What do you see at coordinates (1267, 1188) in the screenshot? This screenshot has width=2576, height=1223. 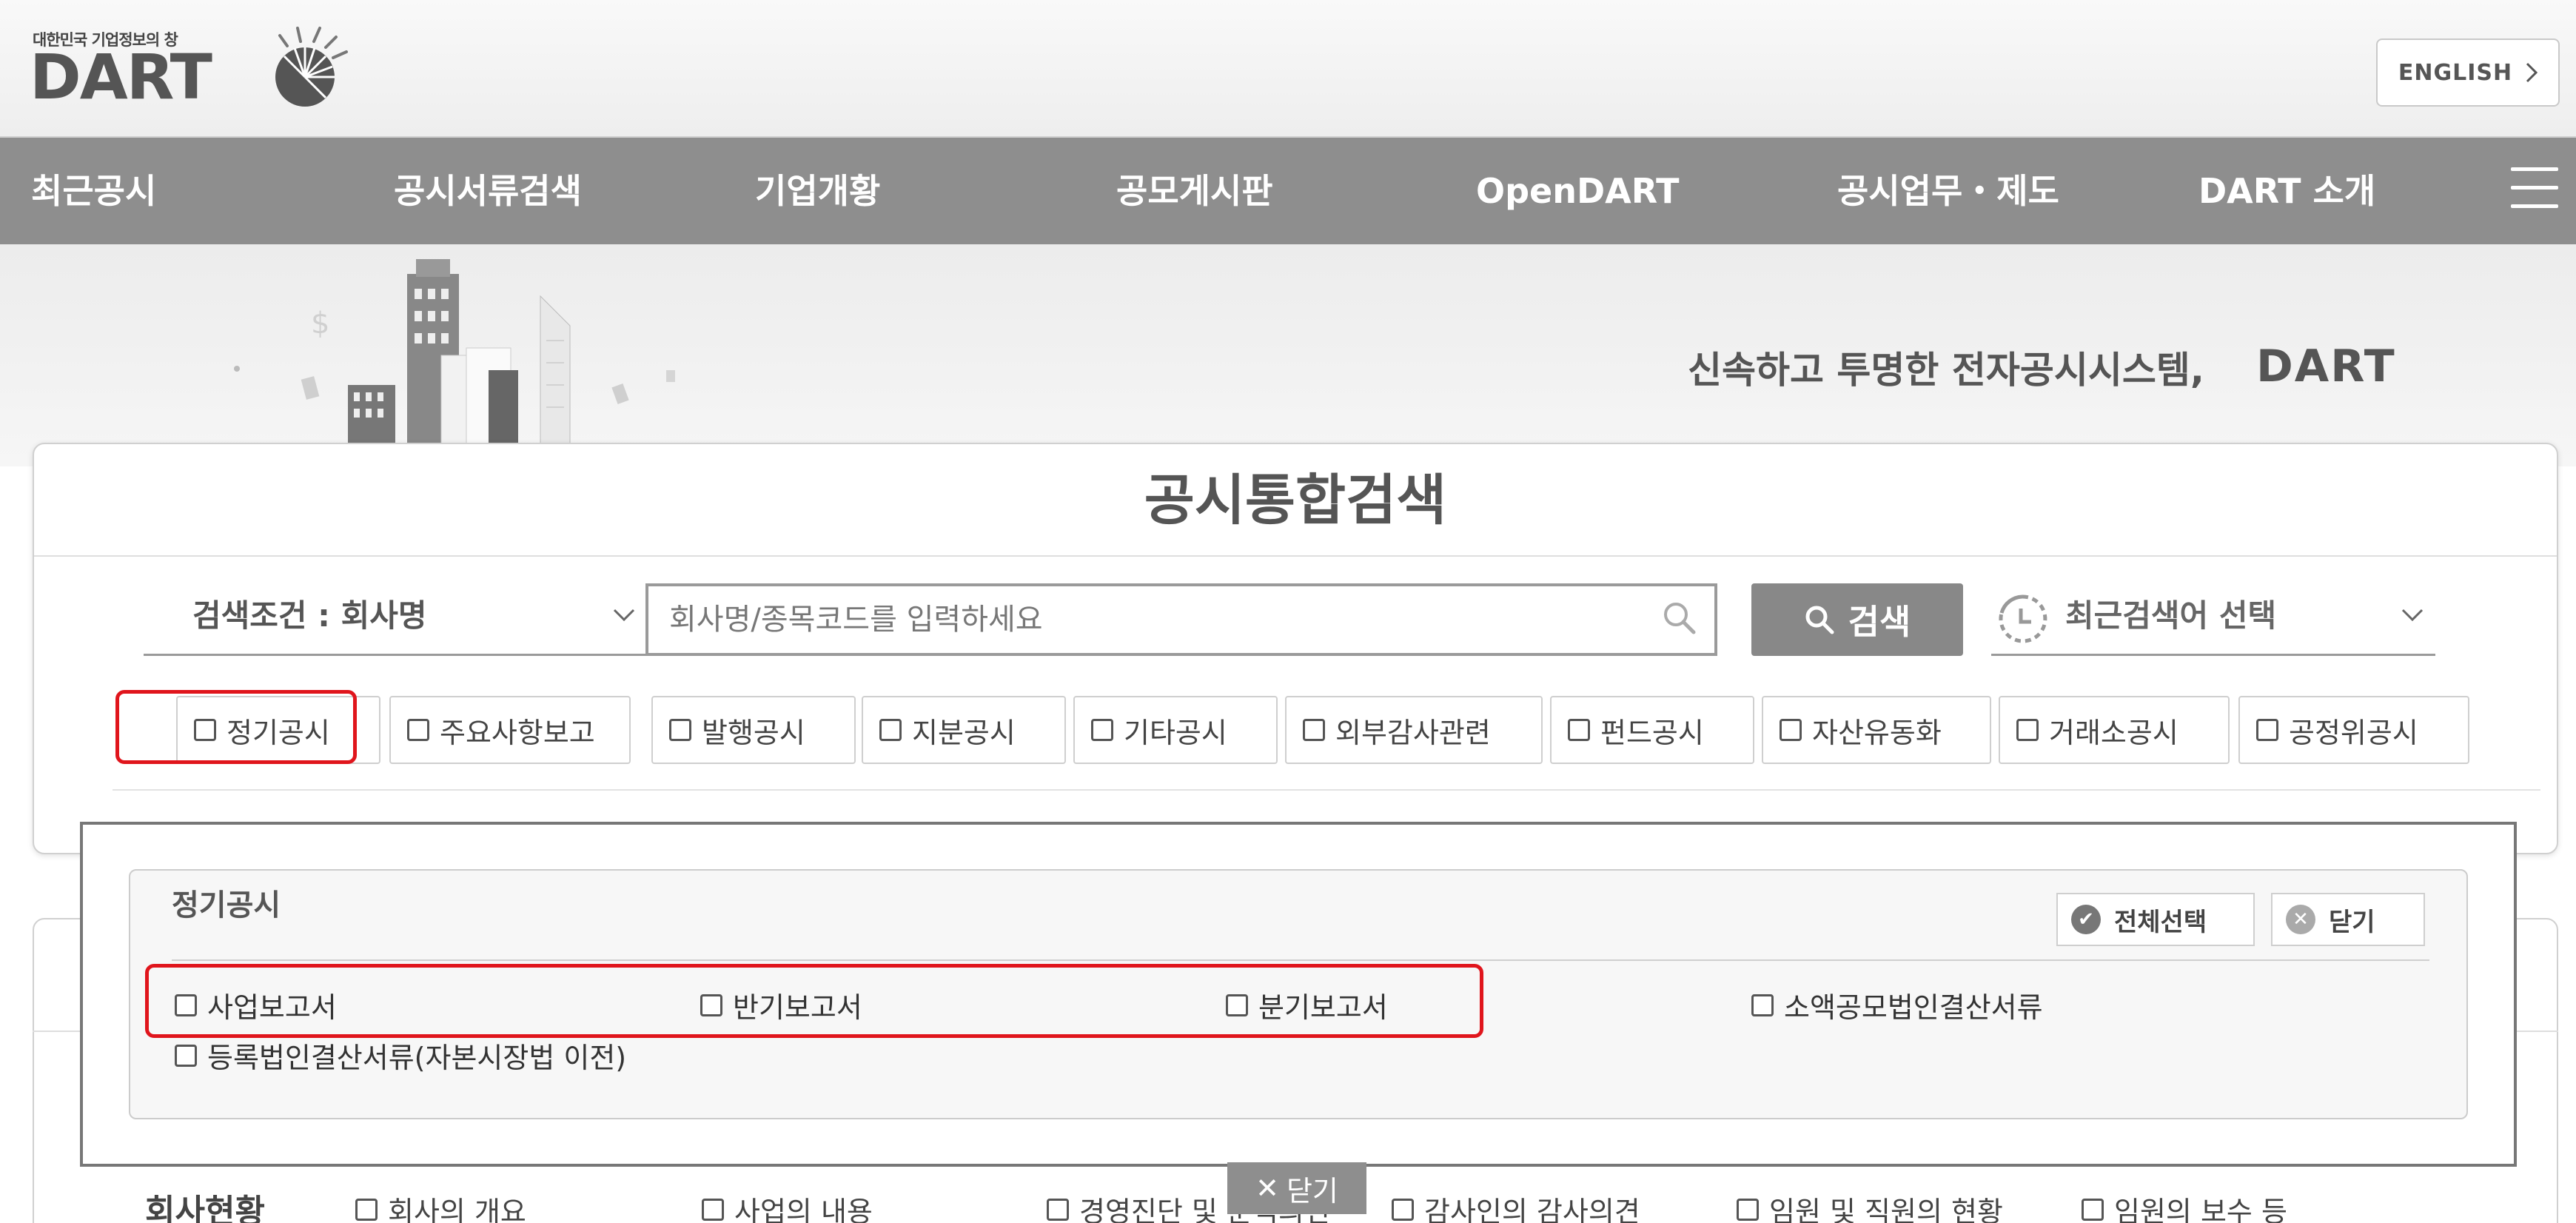 I see `close-icon: ✕` at bounding box center [1267, 1188].